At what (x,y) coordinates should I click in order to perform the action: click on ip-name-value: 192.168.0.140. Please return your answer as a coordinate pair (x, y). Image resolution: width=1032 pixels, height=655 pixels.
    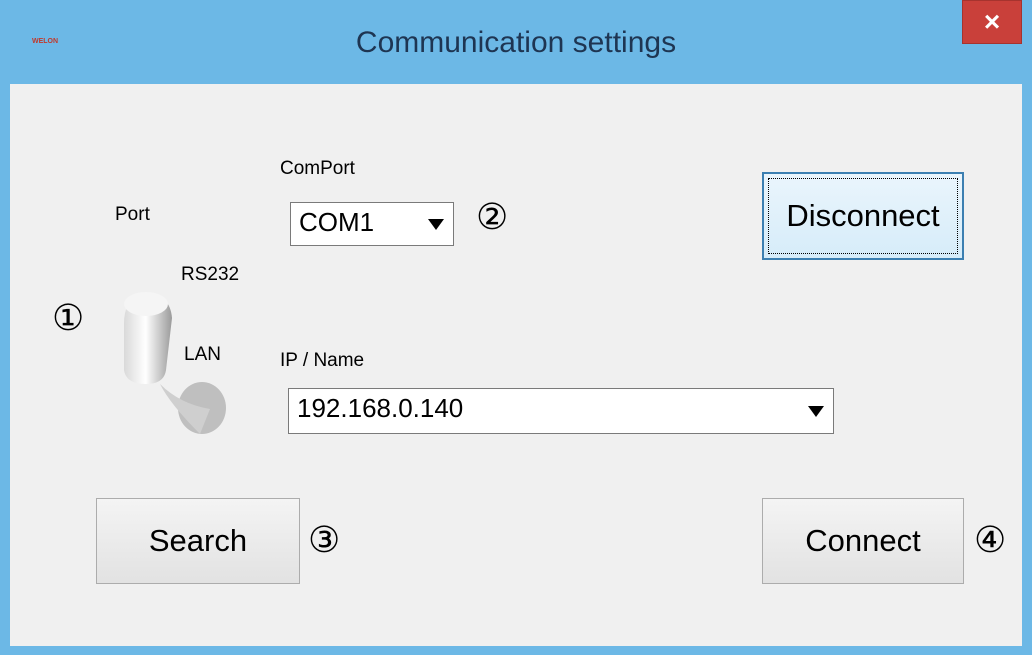
    Looking at the image, I should click on (380, 408).